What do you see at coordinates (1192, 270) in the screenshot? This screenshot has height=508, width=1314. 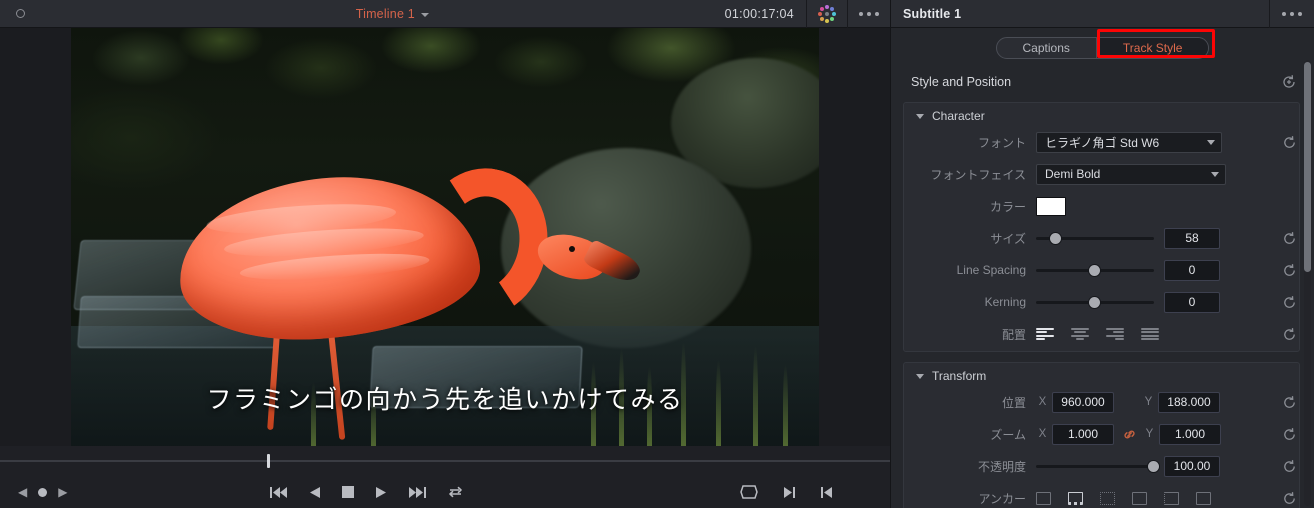 I see `line-spacing-value: 0` at bounding box center [1192, 270].